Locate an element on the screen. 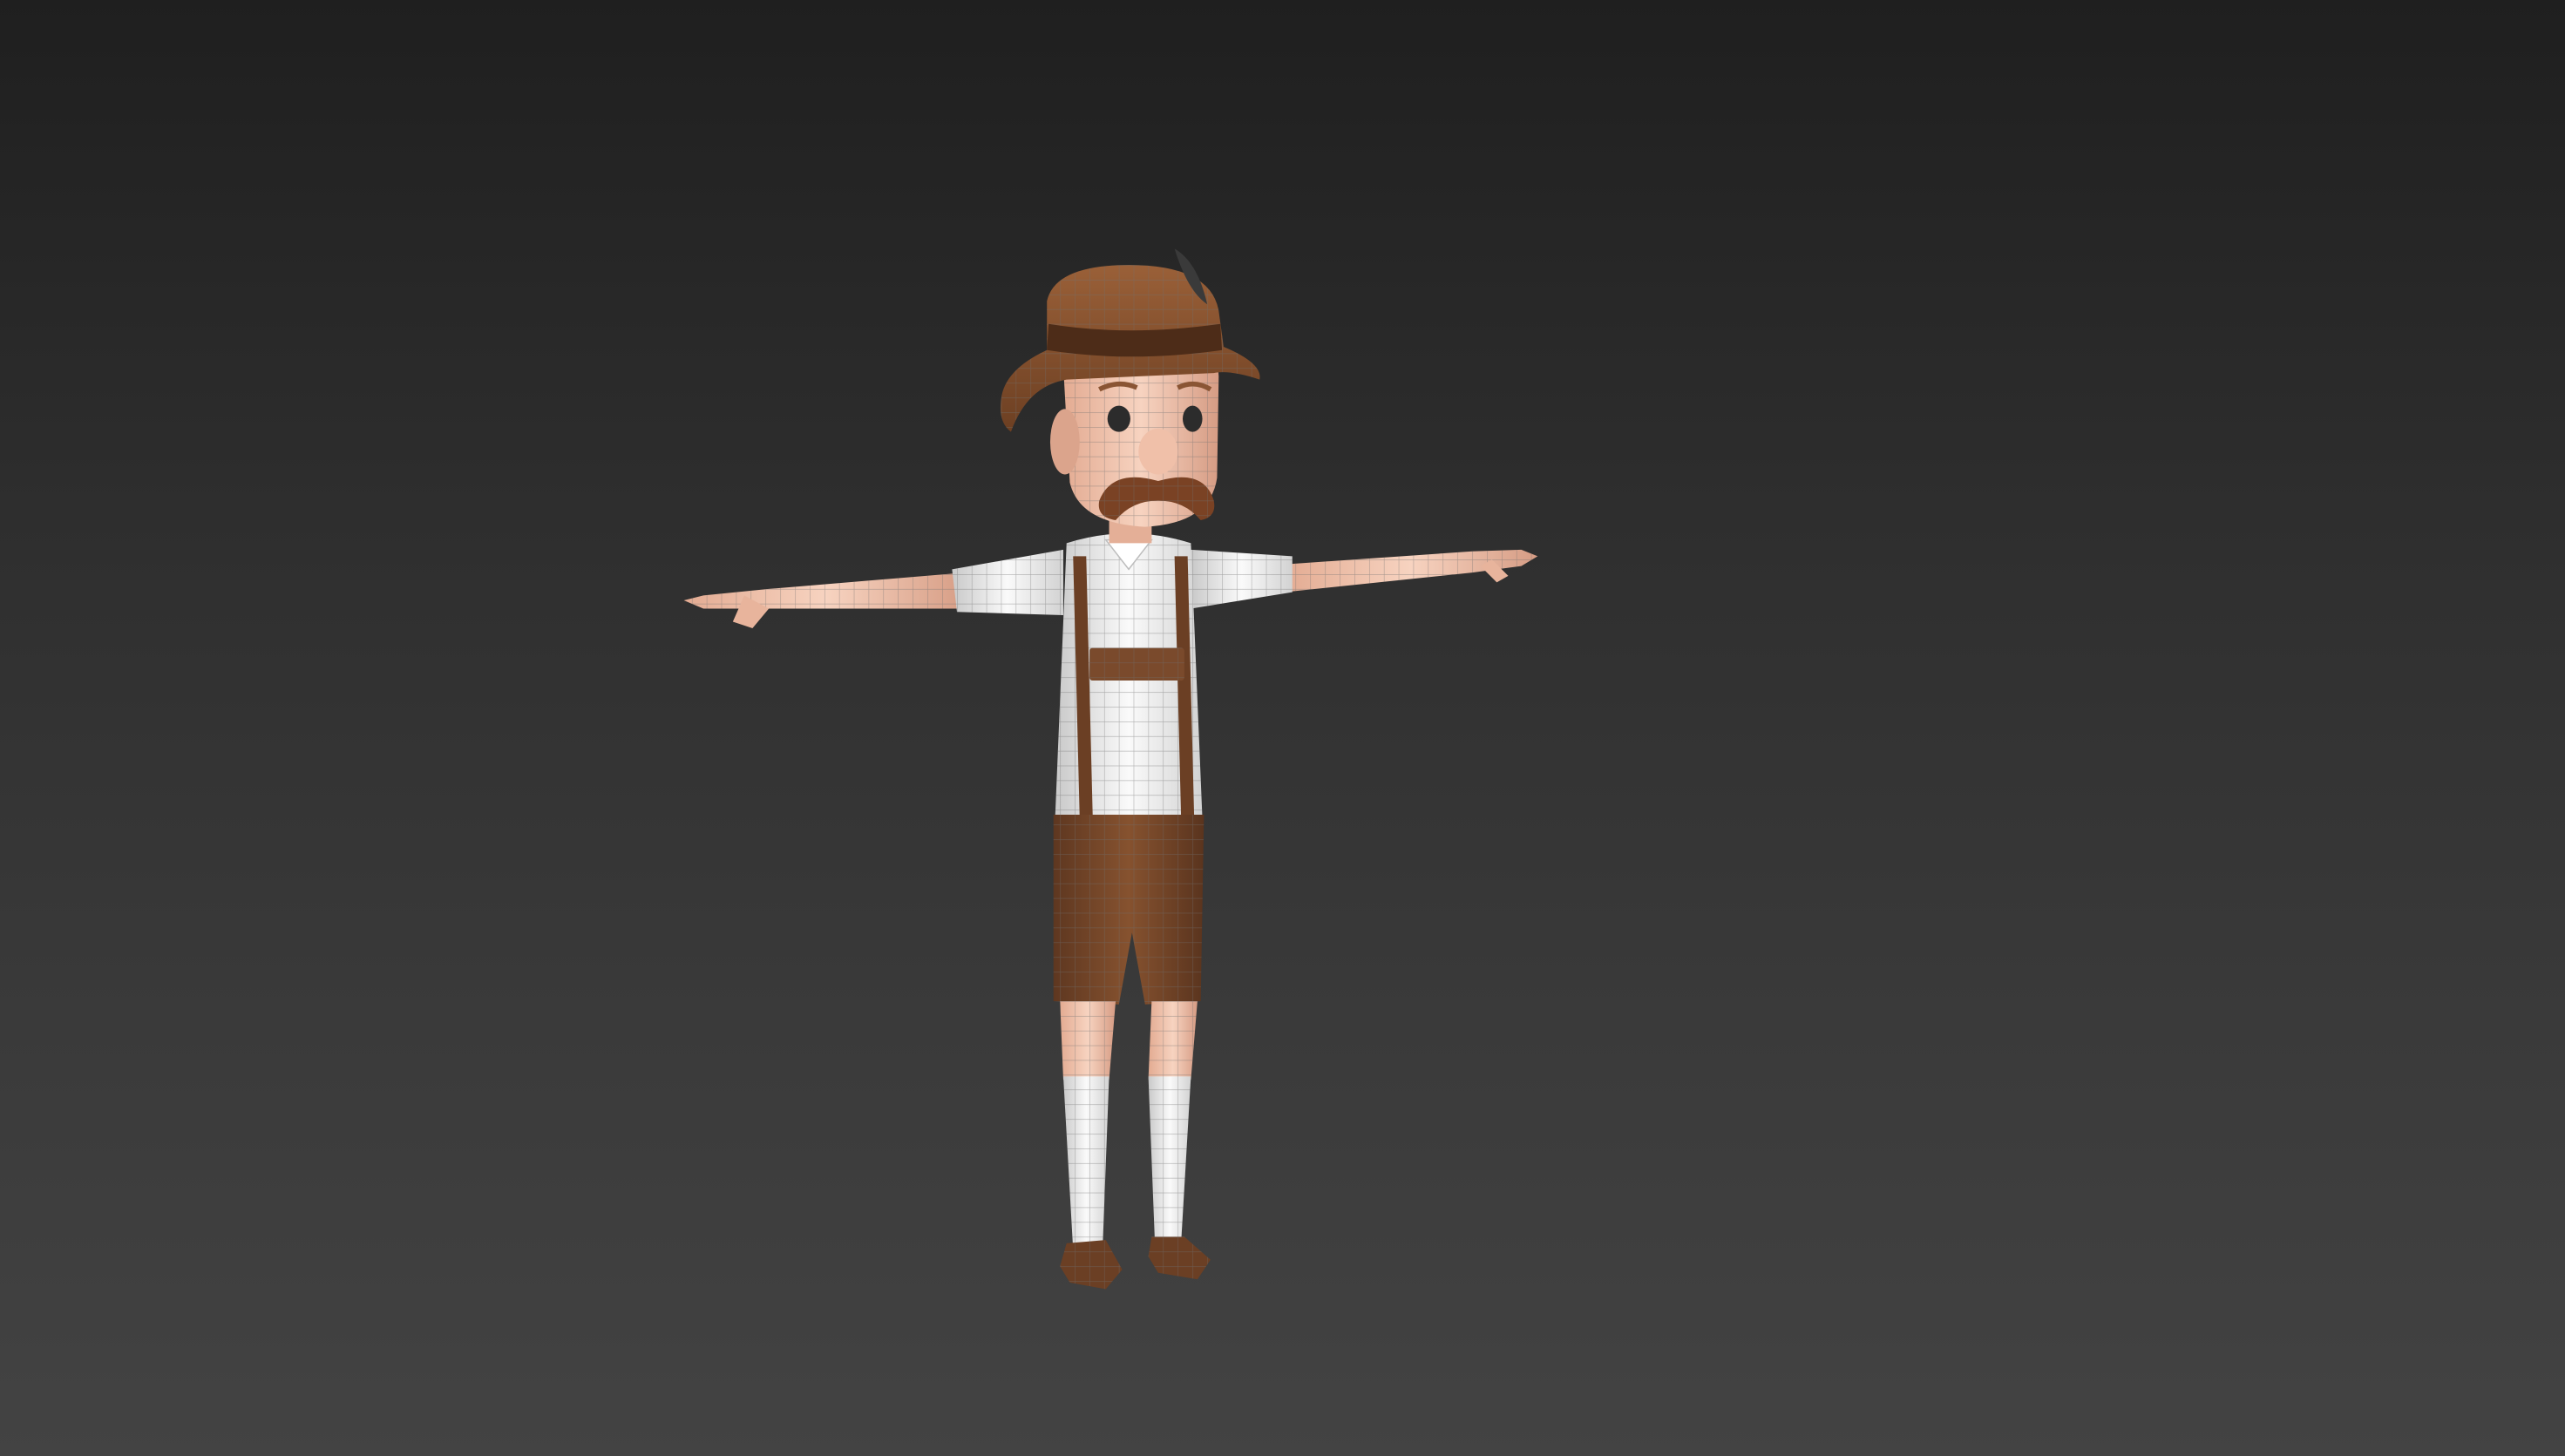  left-arm is located at coordinates (826, 600).